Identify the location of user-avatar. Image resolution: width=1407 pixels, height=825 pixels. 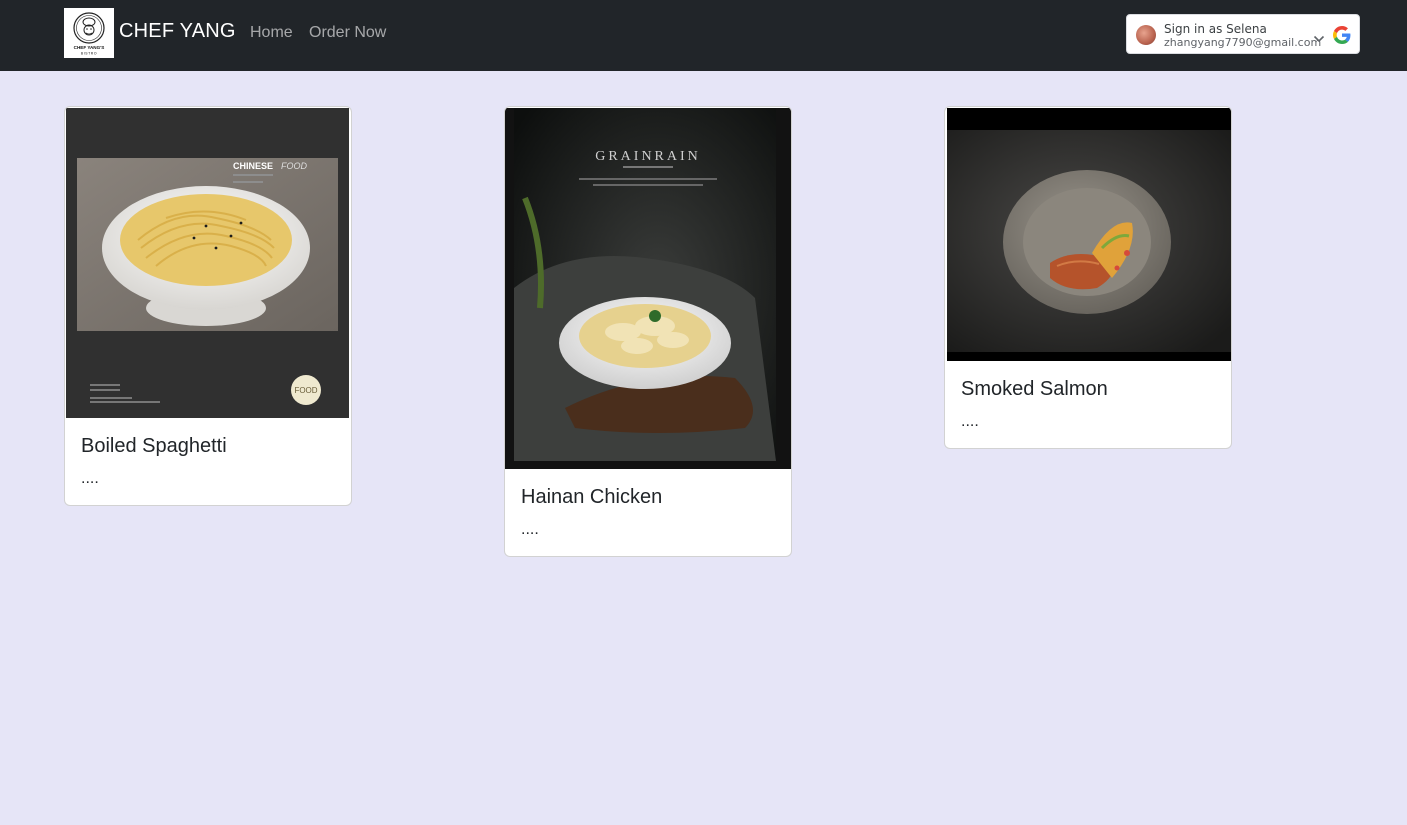
(1146, 35).